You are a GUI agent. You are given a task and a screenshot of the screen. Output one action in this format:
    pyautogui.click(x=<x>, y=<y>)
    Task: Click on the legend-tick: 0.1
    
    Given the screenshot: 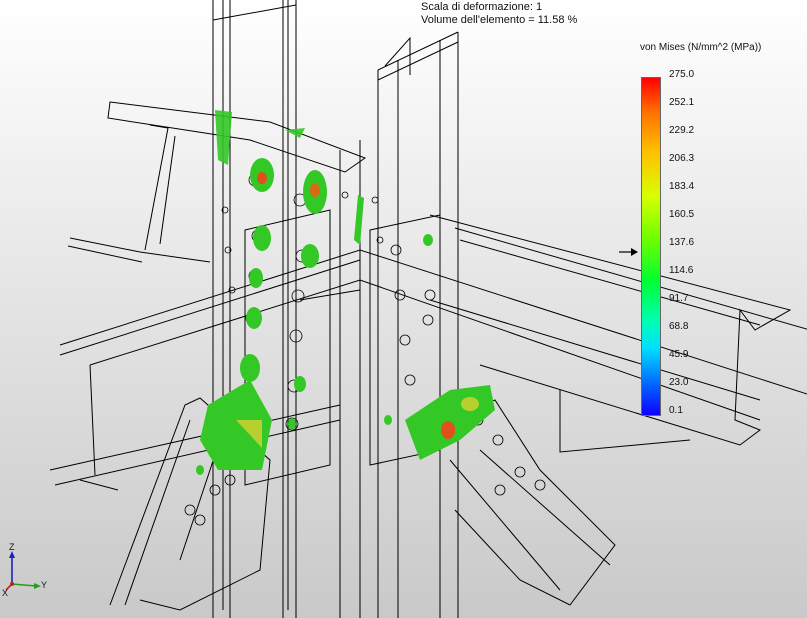 What is the action you would take?
    pyautogui.click(x=676, y=410)
    